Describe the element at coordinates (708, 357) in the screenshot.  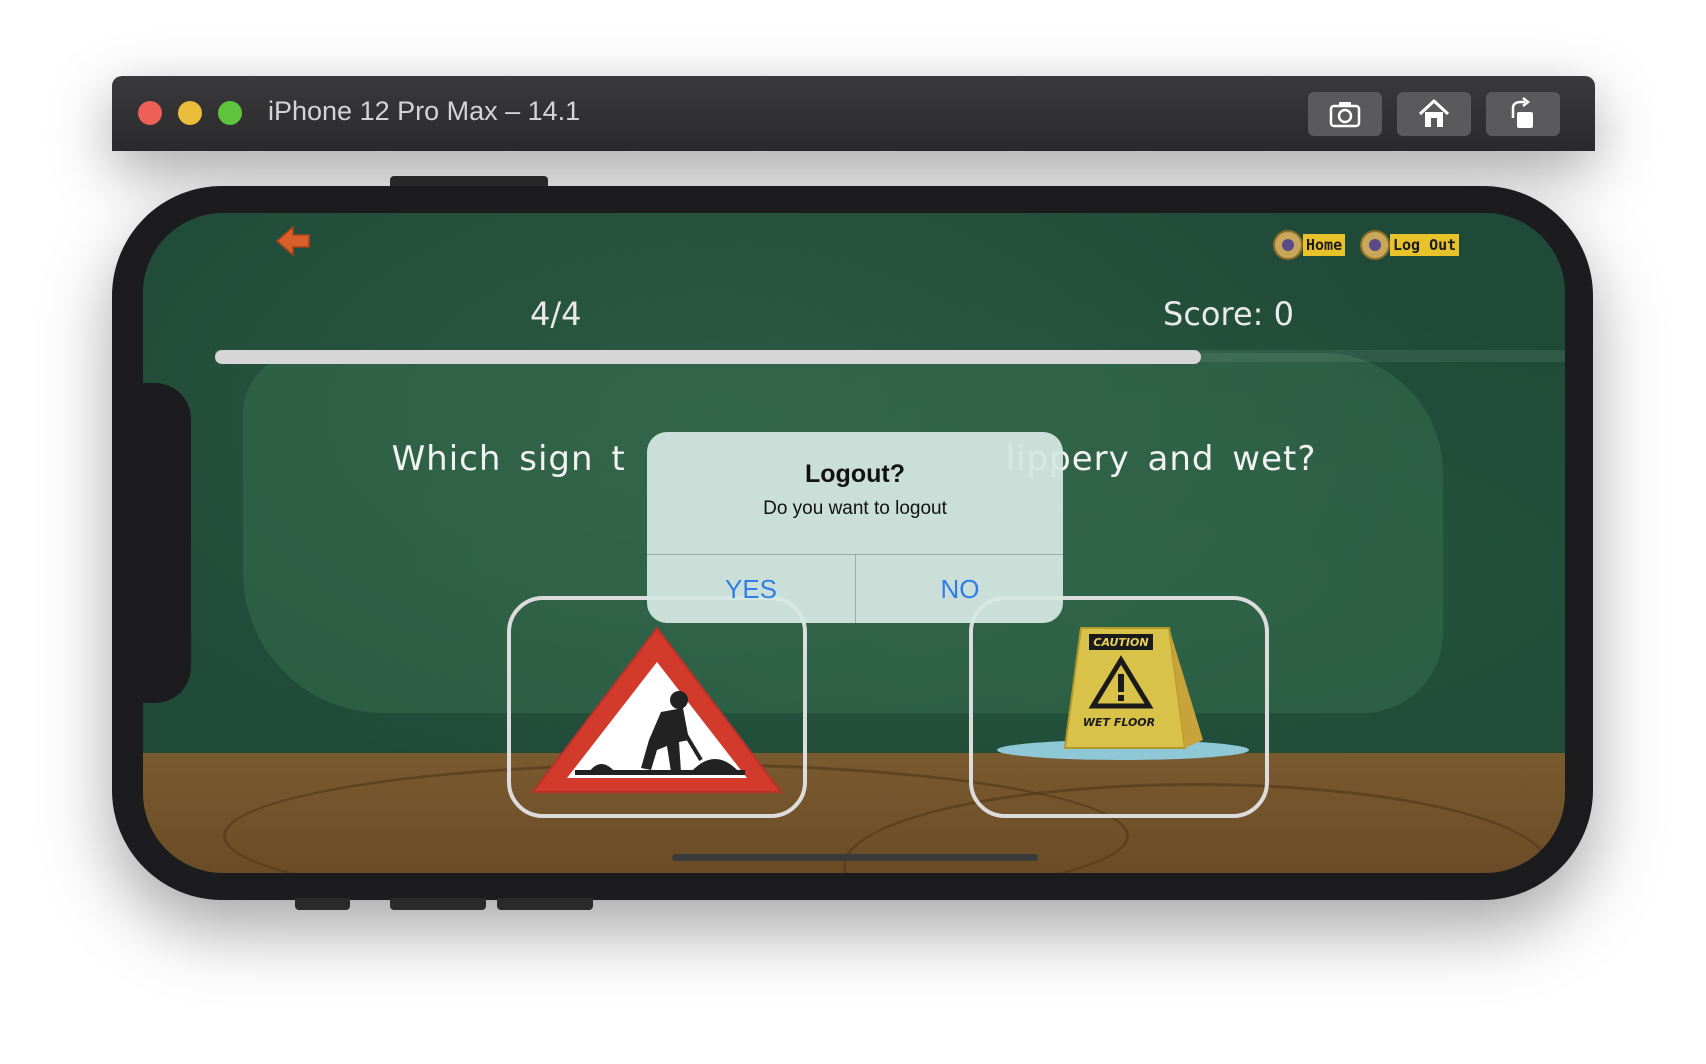
I see `progress-bar-fill` at that location.